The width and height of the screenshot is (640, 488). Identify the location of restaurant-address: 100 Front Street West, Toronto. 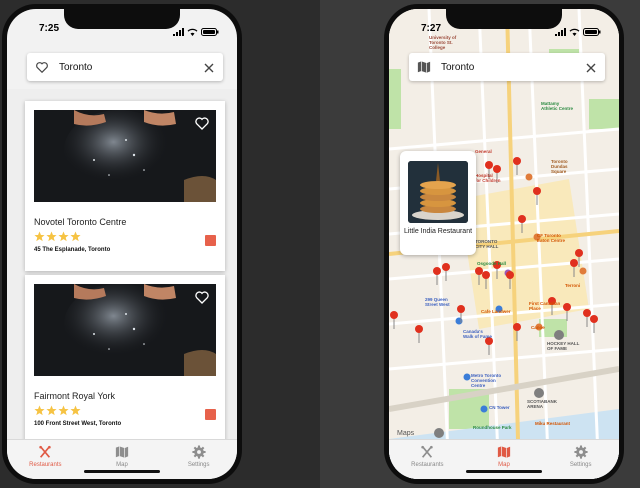
(78, 424).